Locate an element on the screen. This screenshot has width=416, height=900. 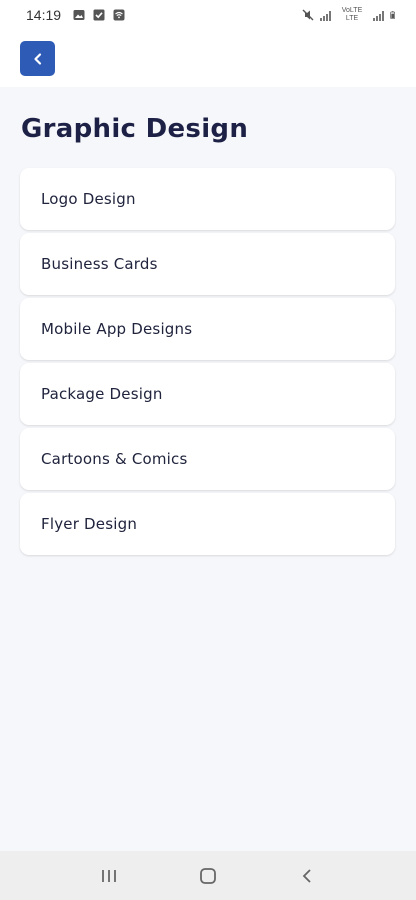
category-item-mobile-app-designs: Mobile App Designs is located at coordinates (207, 329).